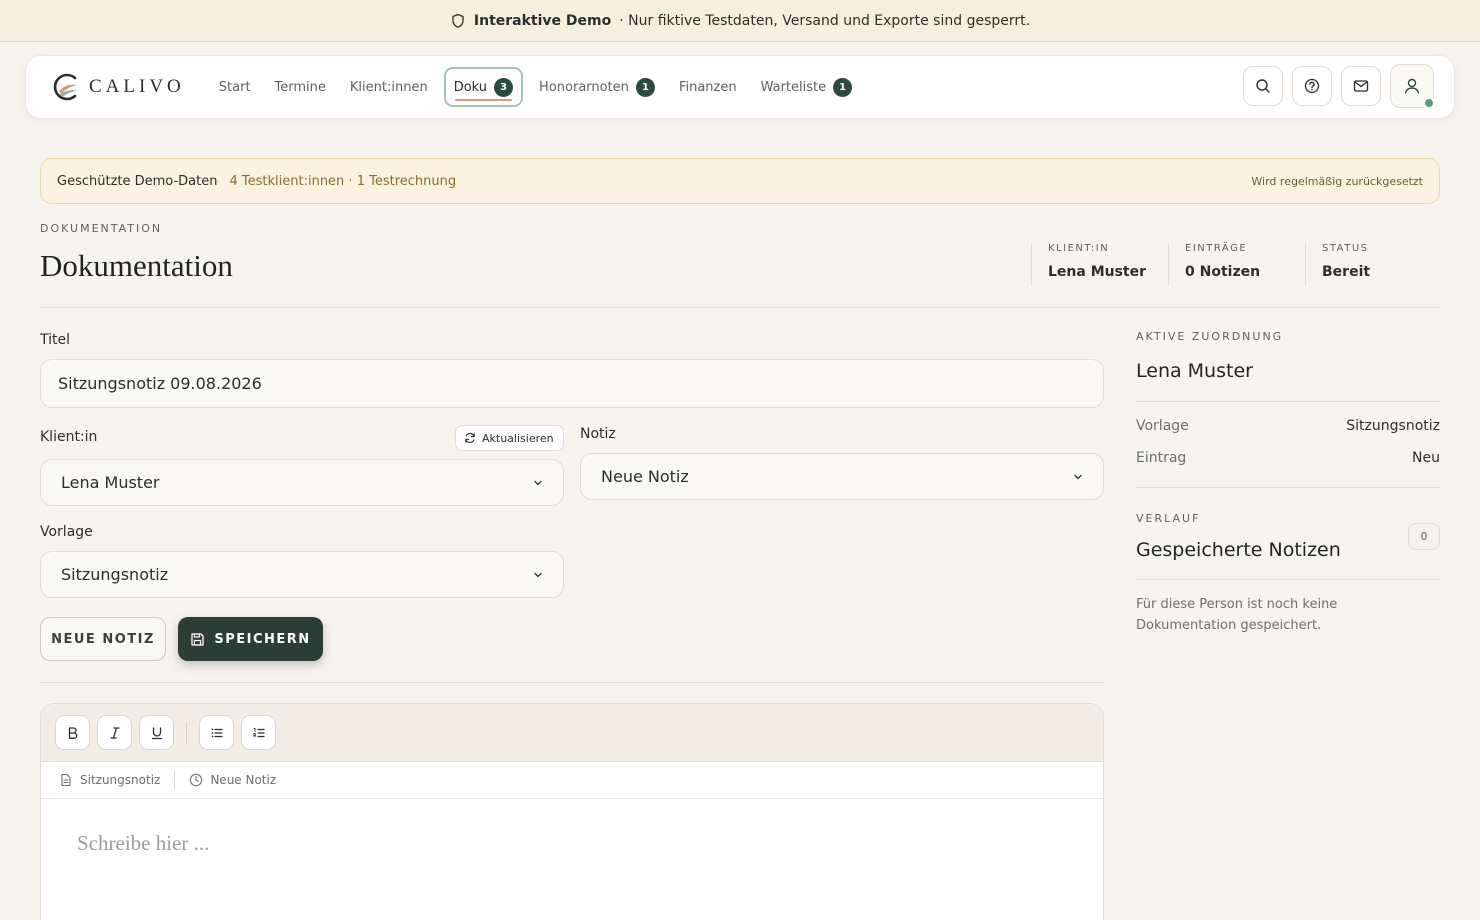 Image resolution: width=1480 pixels, height=920 pixels. Describe the element at coordinates (842, 476) in the screenshot. I see `note-select: Neue Notiz` at that location.